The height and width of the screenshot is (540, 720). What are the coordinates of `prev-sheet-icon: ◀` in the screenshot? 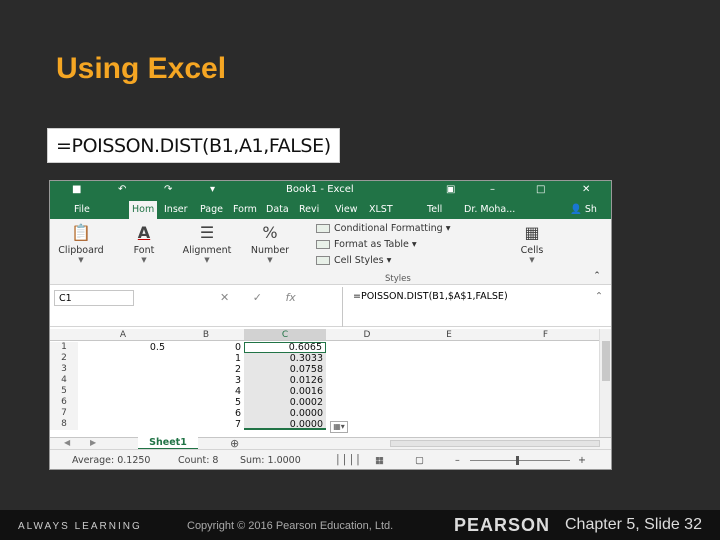 It's located at (67, 442).